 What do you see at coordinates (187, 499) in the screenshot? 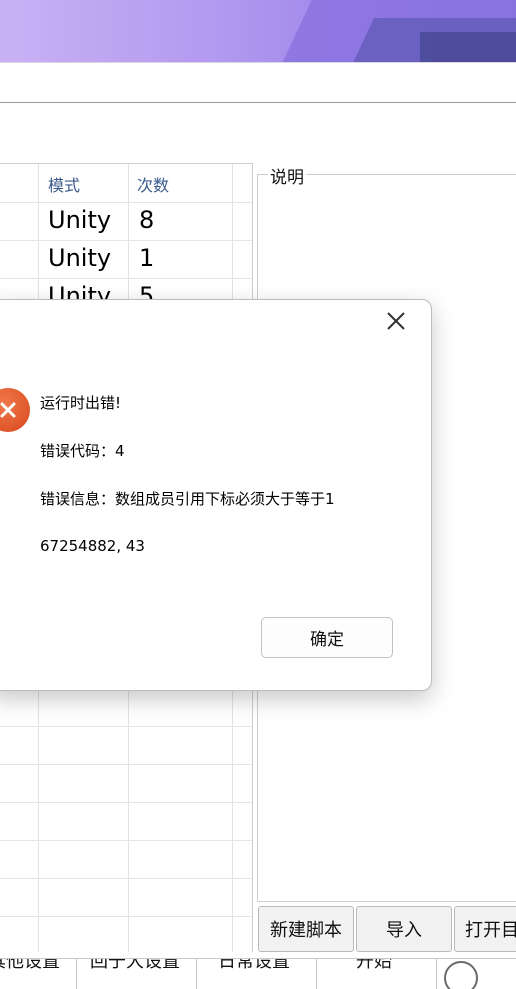
I see `error-message: 错误信息：数组成员引用下标必须大于等于1` at bounding box center [187, 499].